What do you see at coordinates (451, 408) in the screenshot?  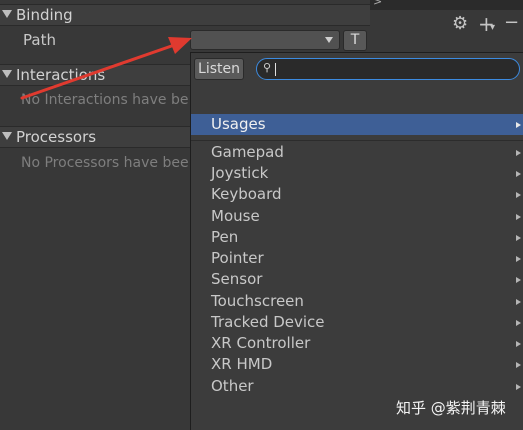 I see `watermark: 知乎 @紫荆青棘` at bounding box center [451, 408].